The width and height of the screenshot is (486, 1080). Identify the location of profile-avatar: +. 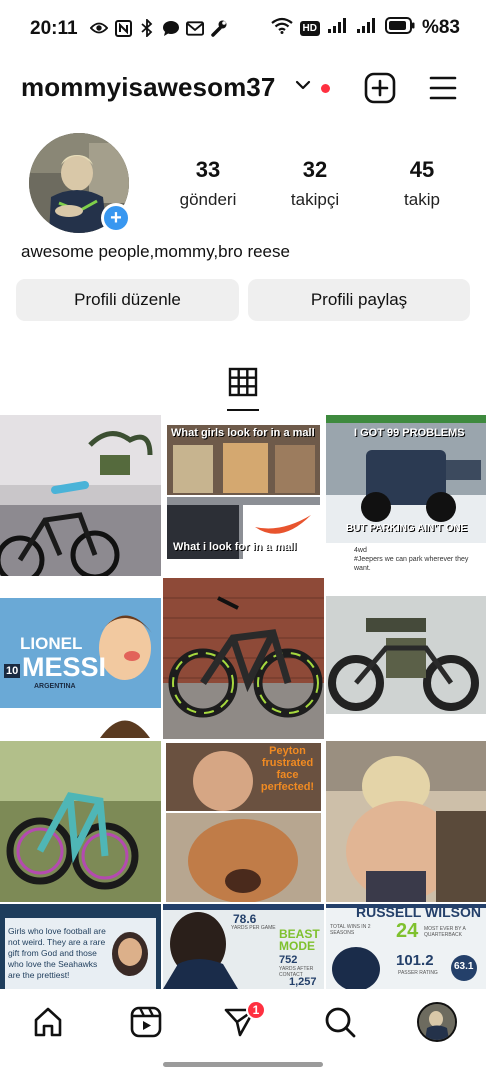
(80, 183).